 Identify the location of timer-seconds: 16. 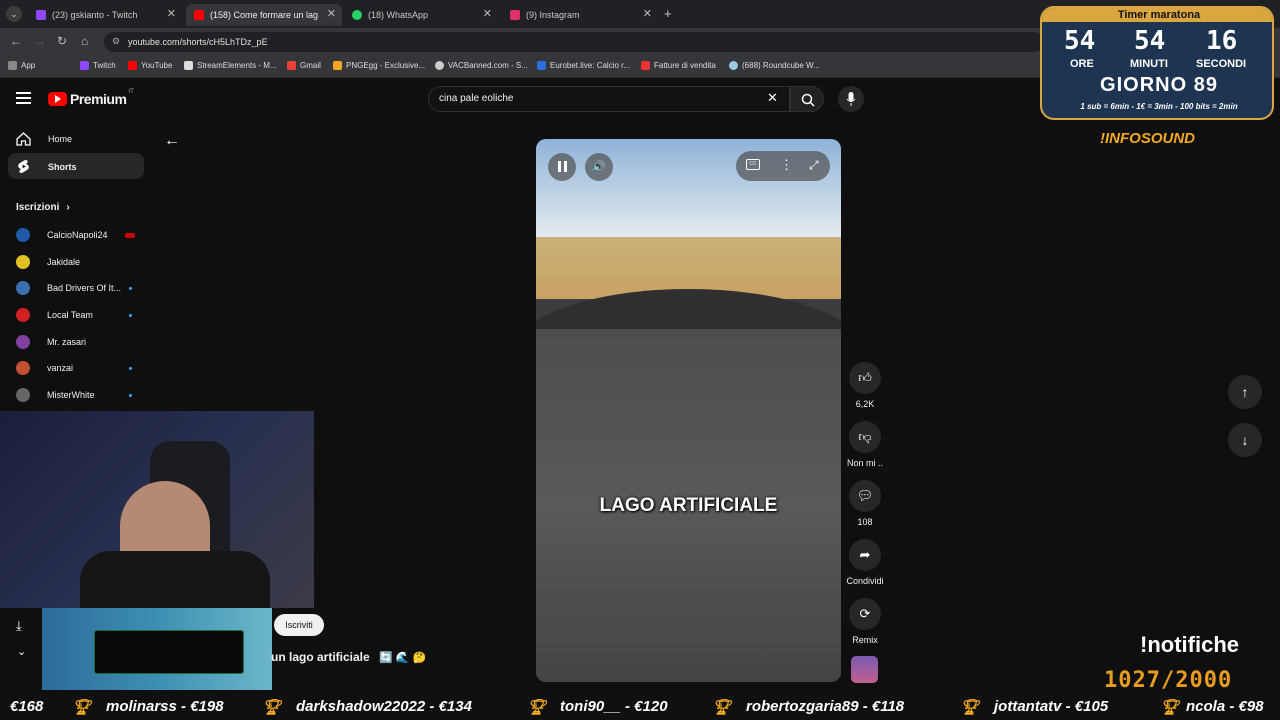
(1222, 41).